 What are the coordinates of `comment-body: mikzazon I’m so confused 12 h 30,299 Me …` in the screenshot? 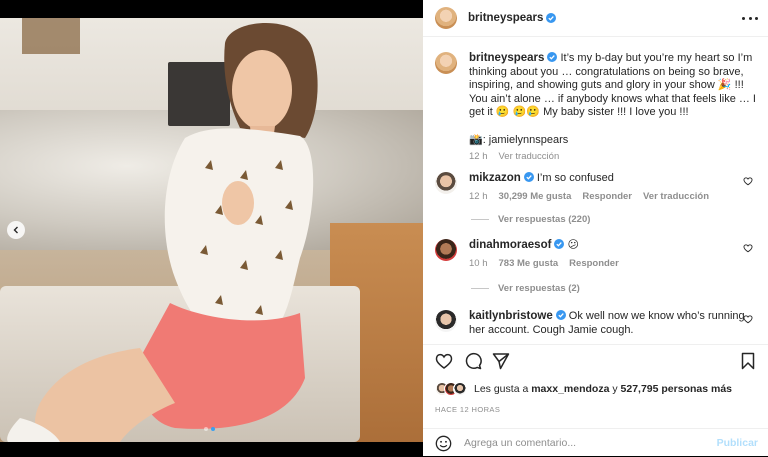 It's located at (613, 187).